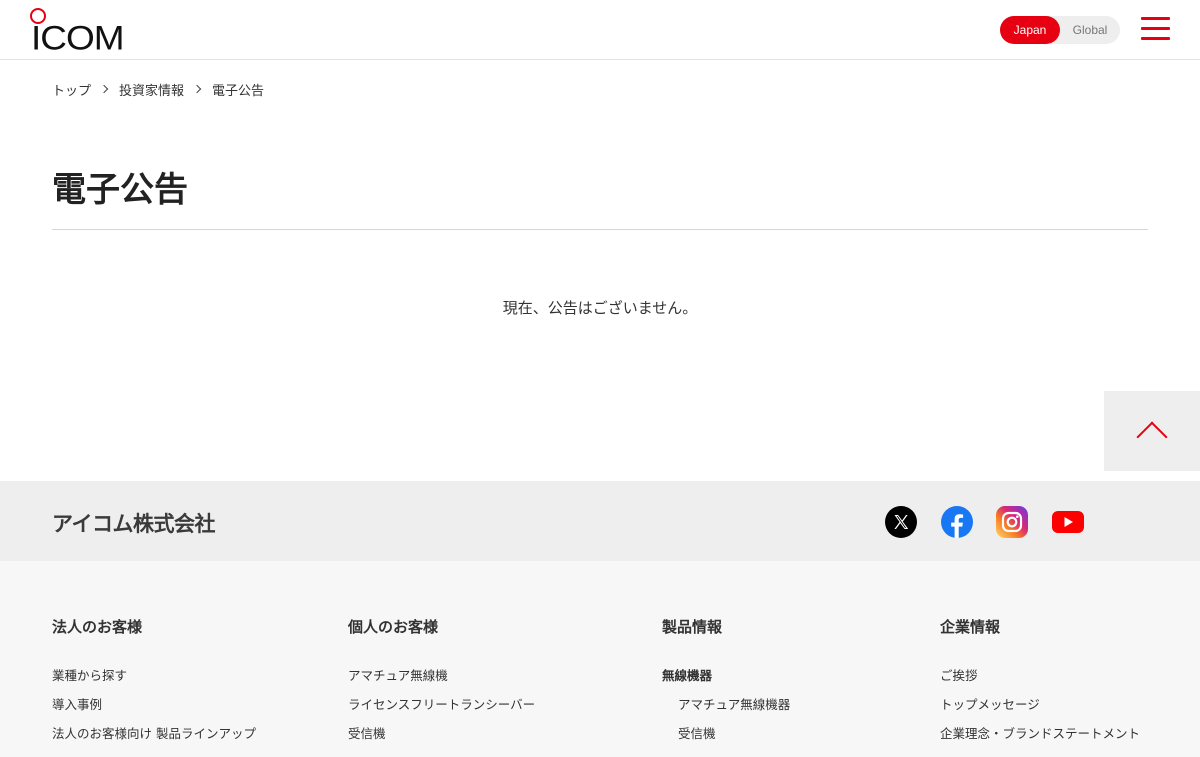 Image resolution: width=1200 pixels, height=757 pixels. Describe the element at coordinates (1040, 676) in the screenshot. I see `footer-link: ご挨拶` at that location.